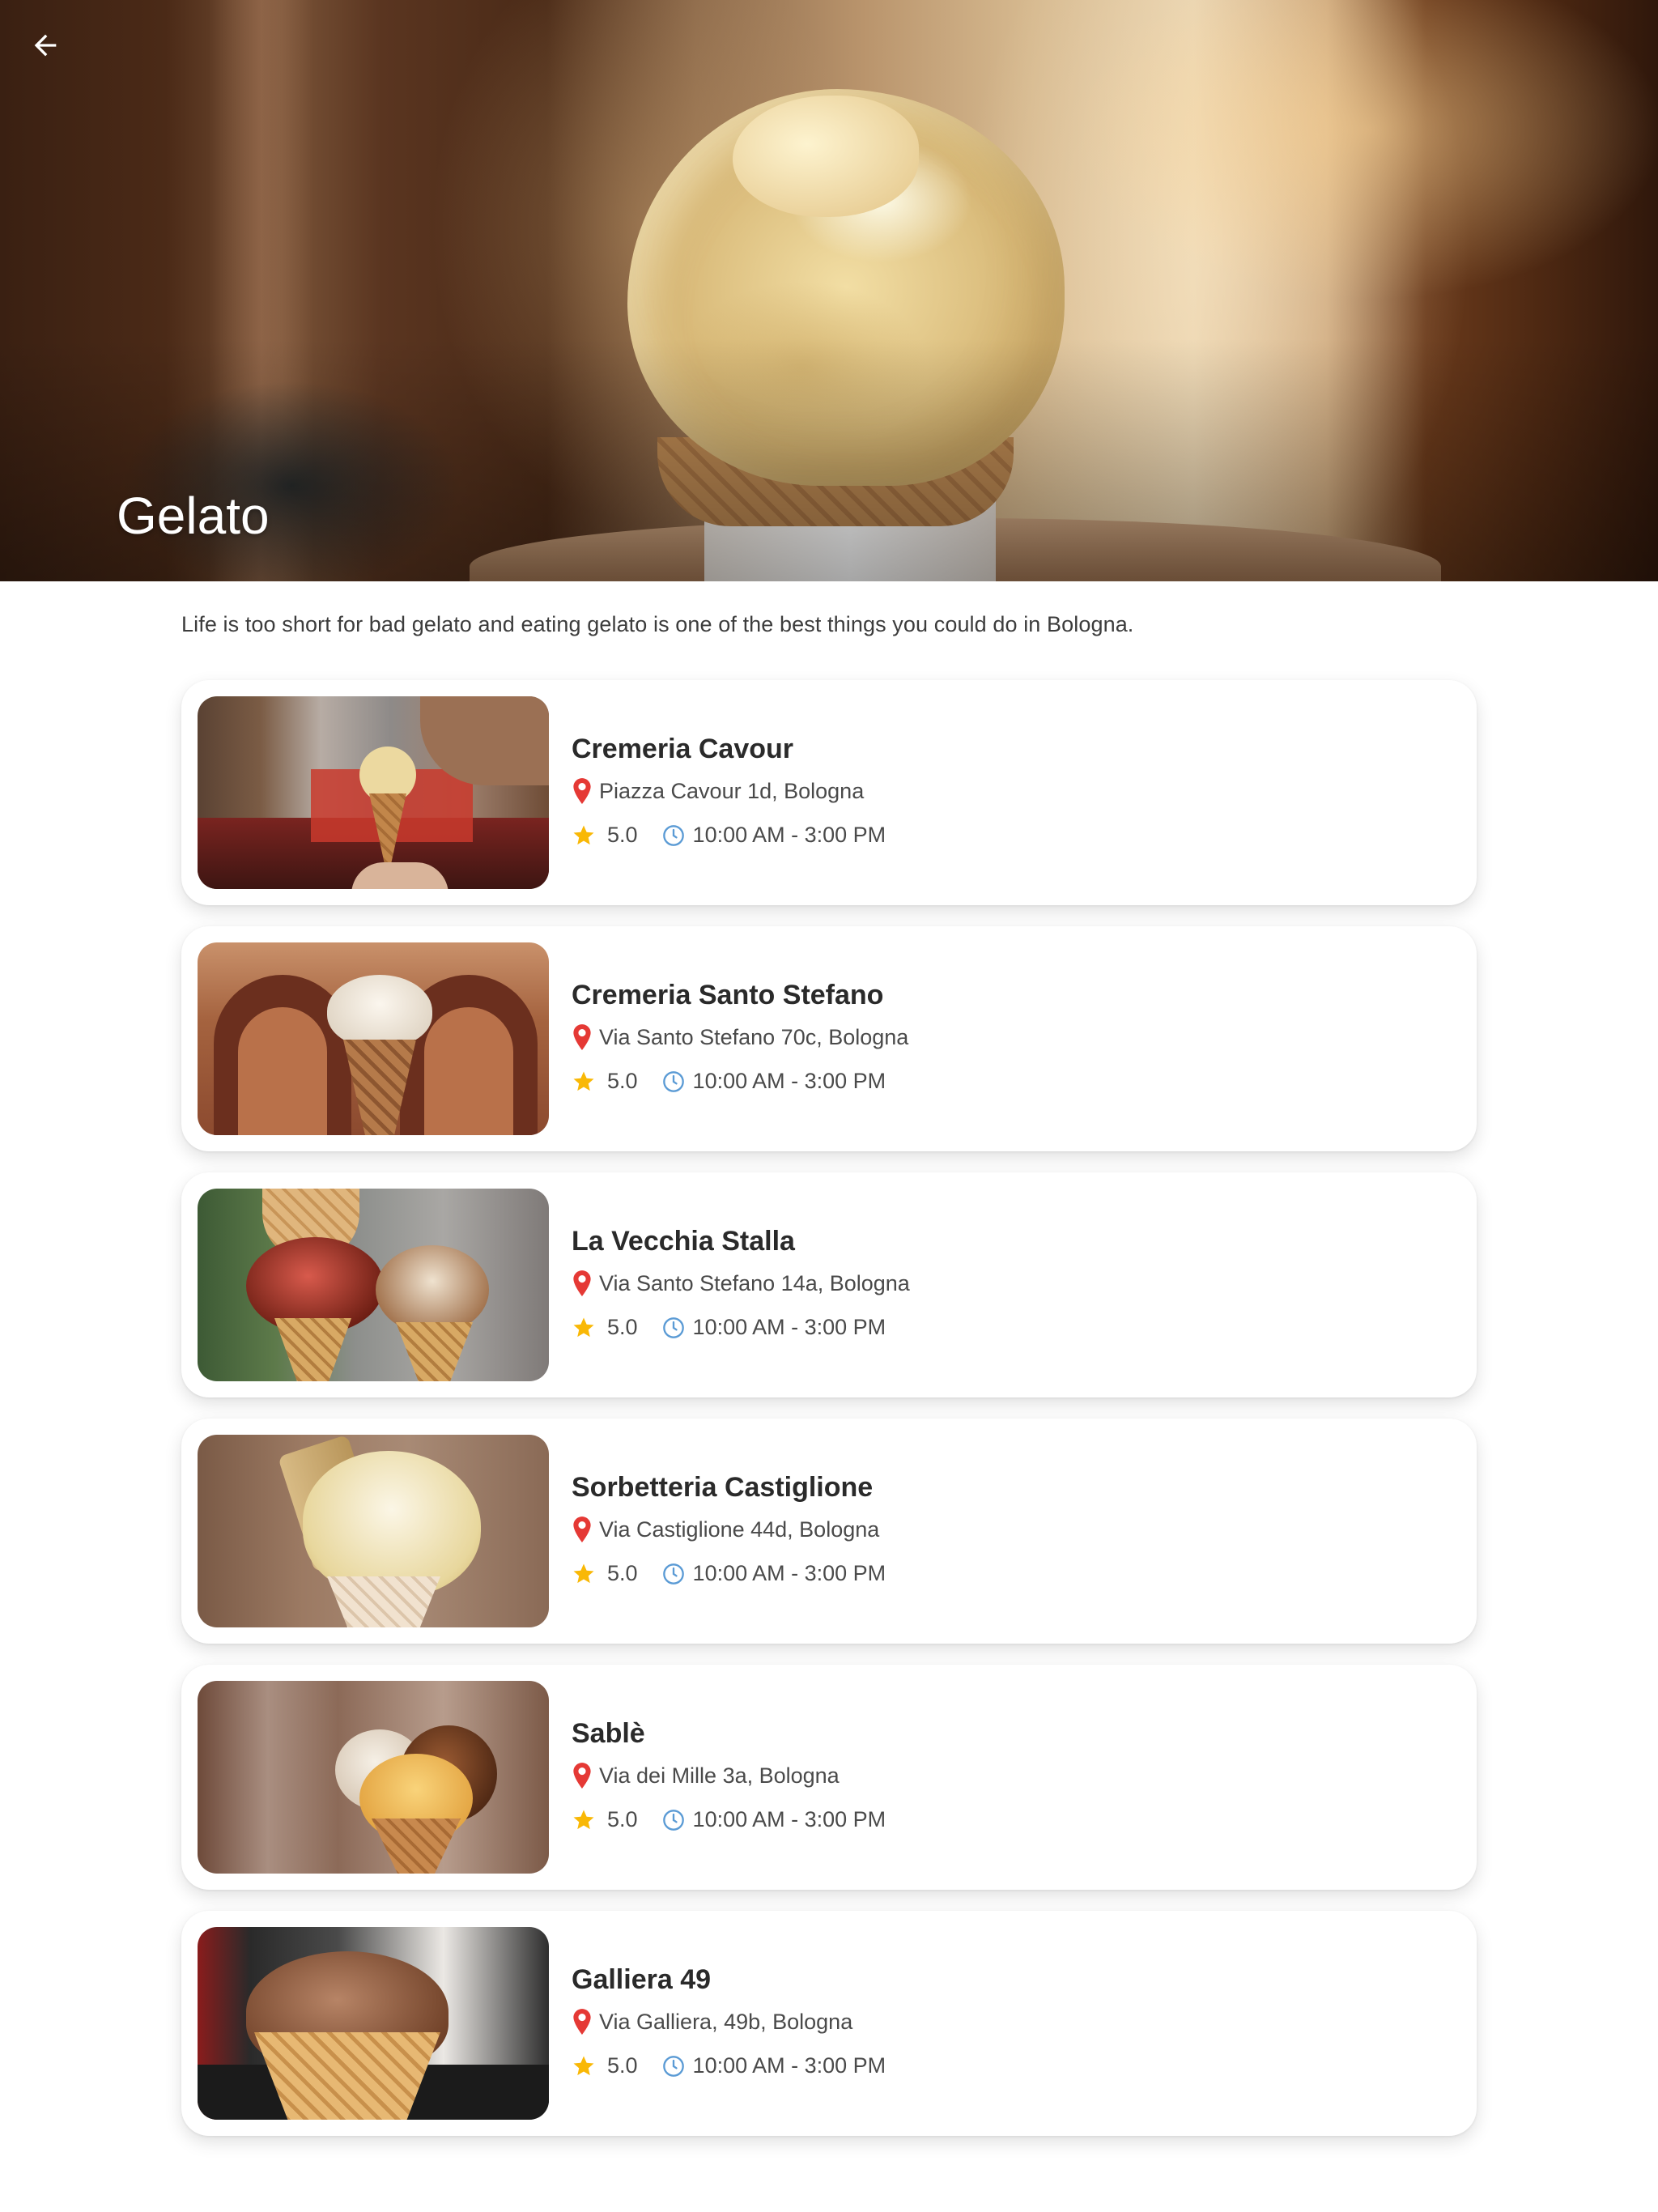 Image resolution: width=1658 pixels, height=2212 pixels. Describe the element at coordinates (642, 1980) in the screenshot. I see `shop-name: Galliera 49` at that location.